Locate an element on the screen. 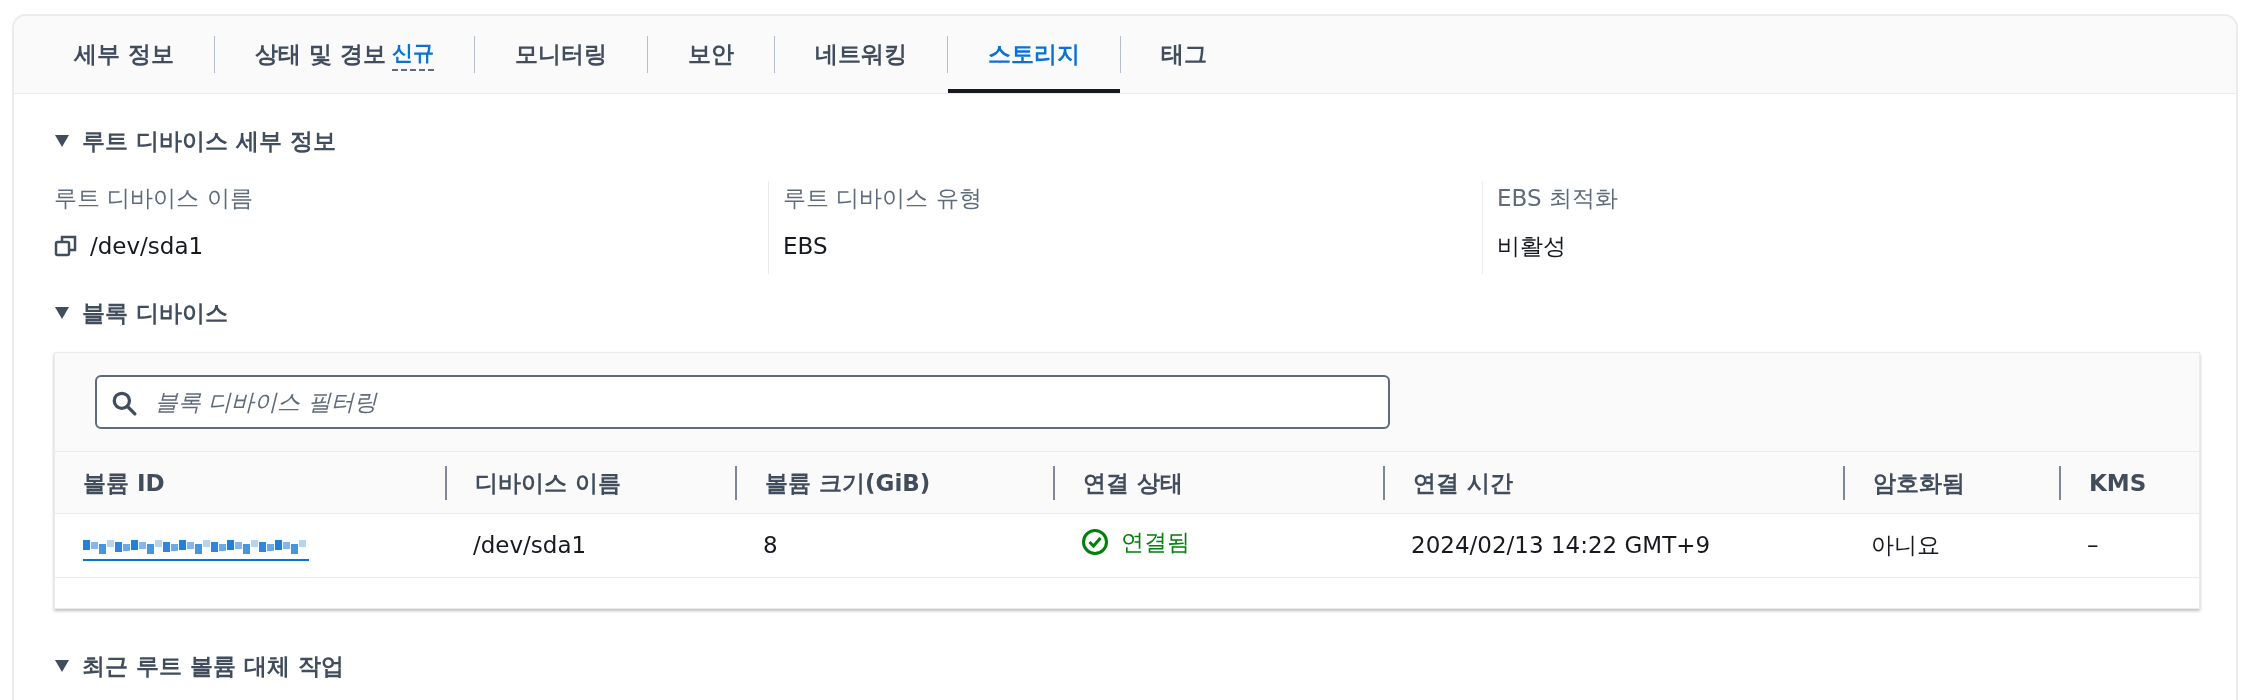 The image size is (2252, 700). new-label: 신규 is located at coordinates (413, 54).